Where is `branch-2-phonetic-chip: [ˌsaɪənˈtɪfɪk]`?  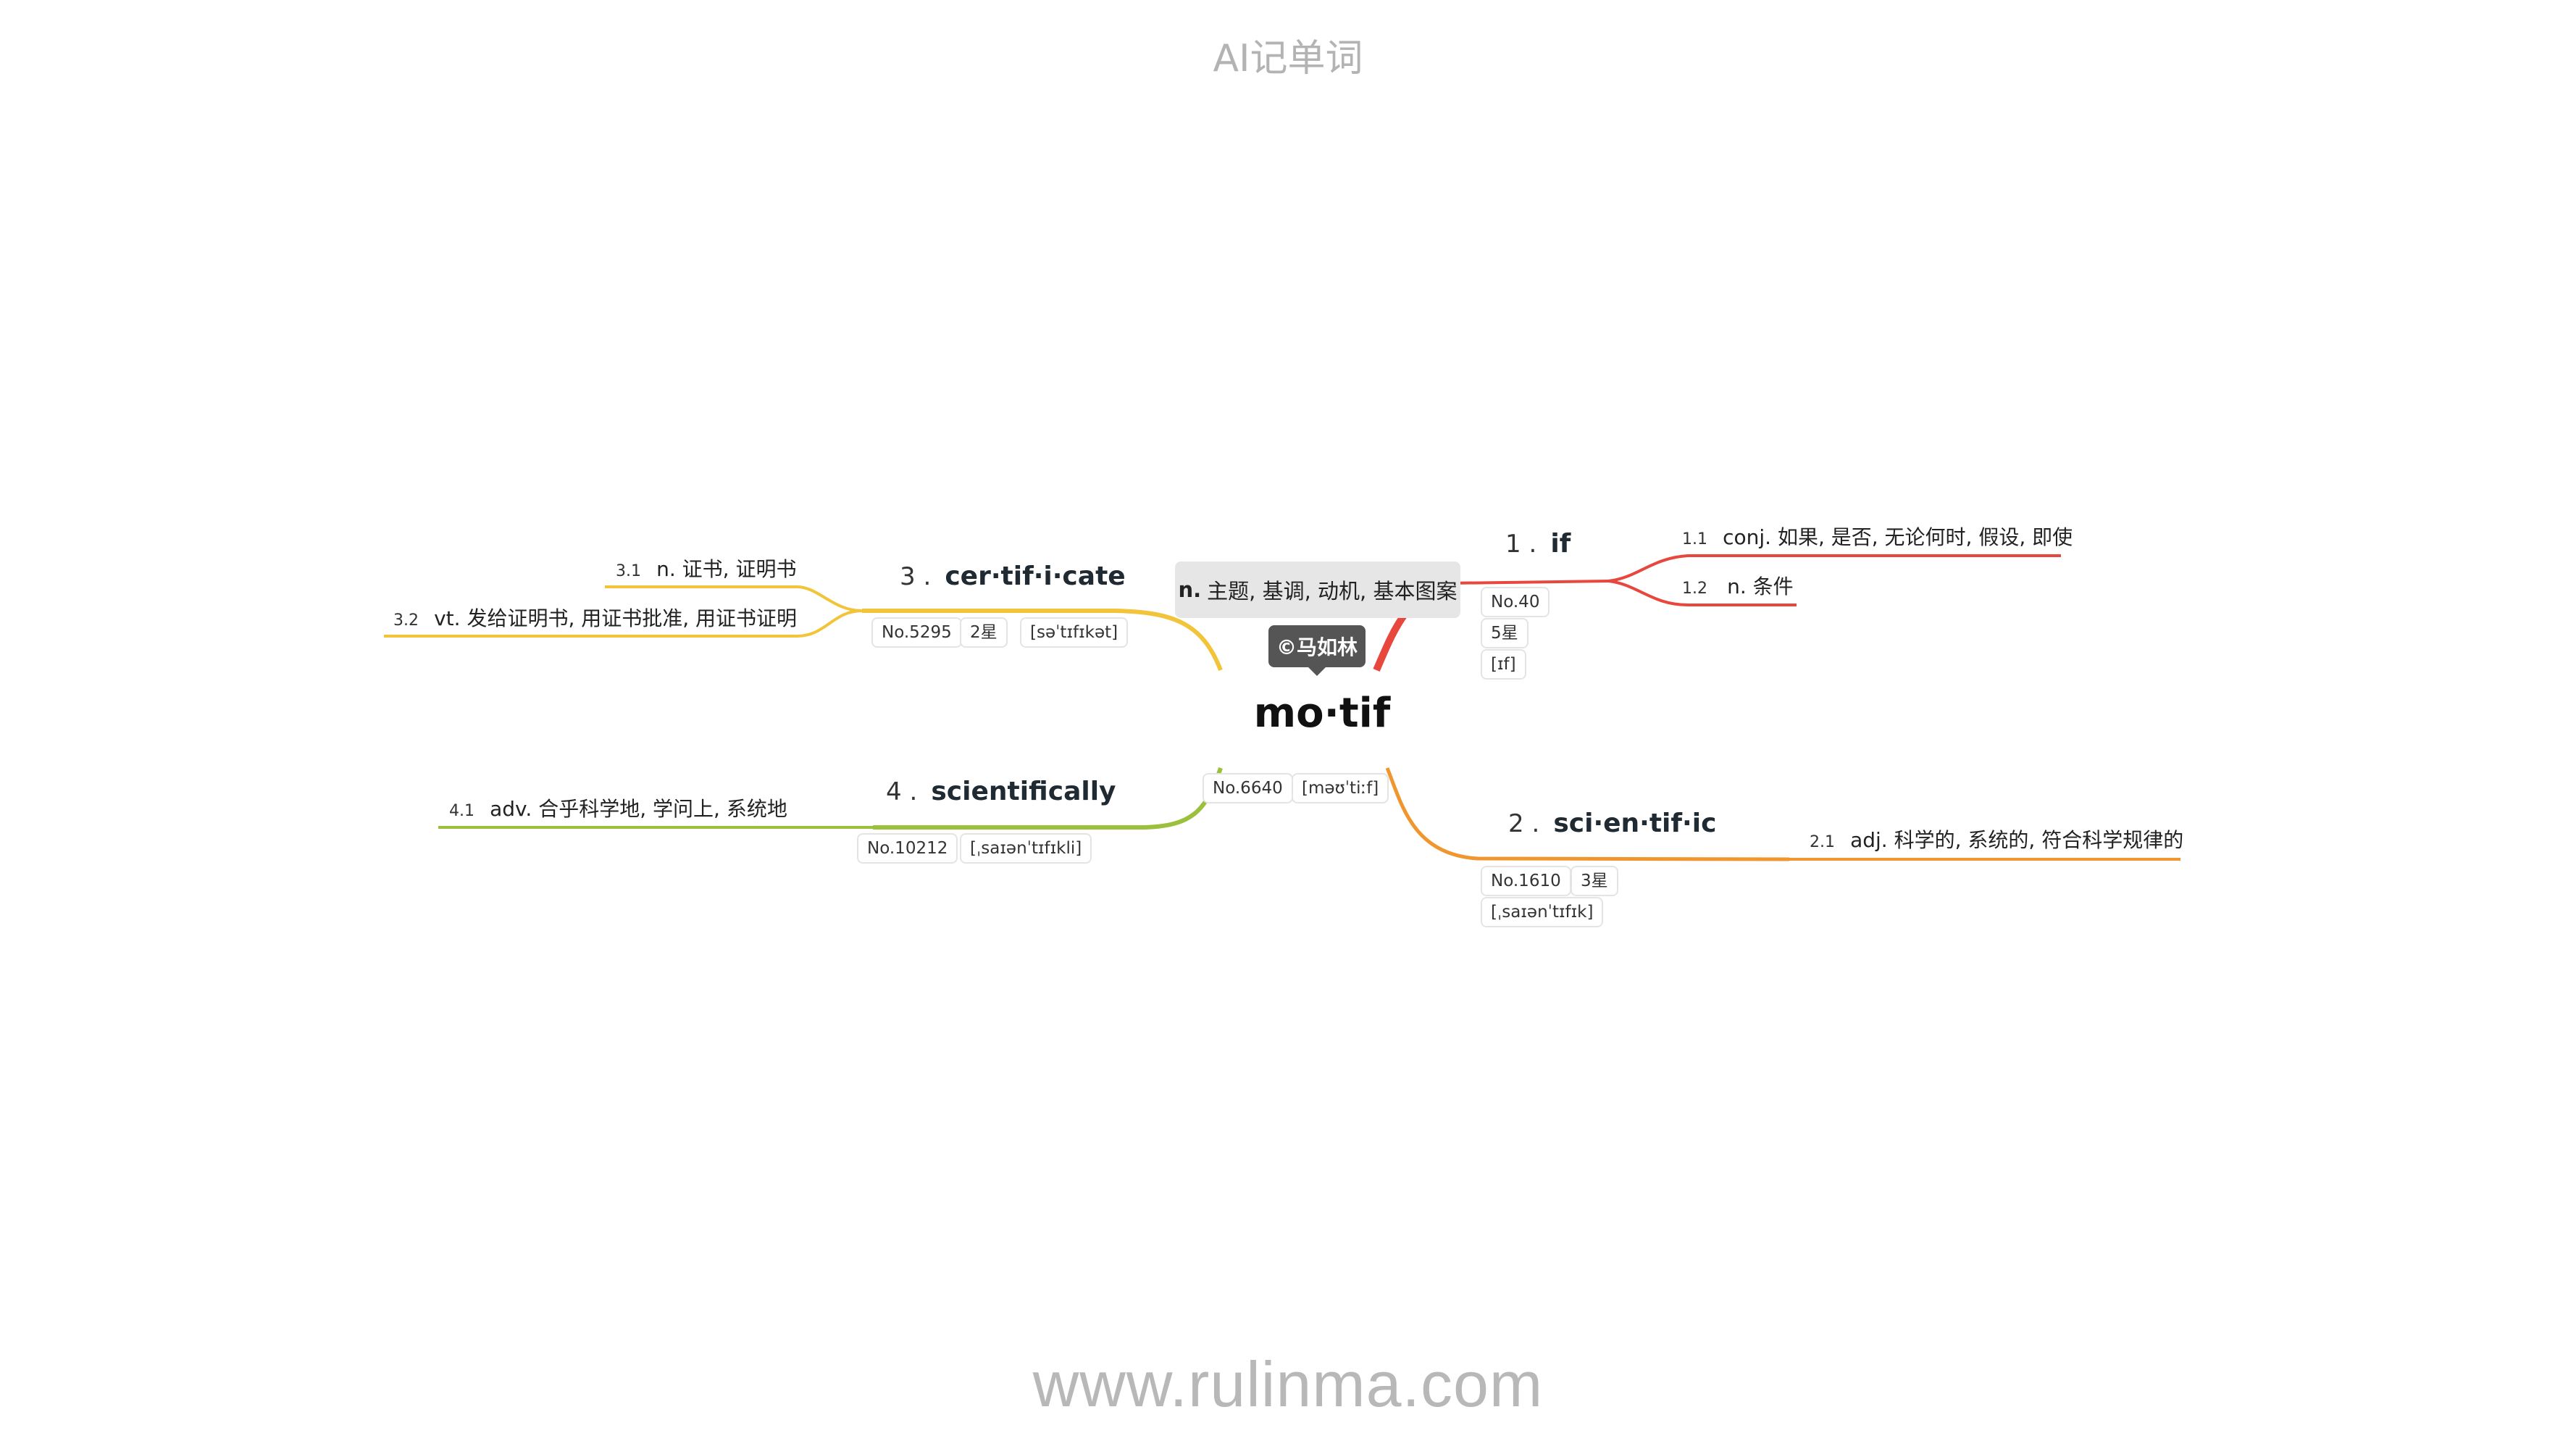 branch-2-phonetic-chip: [ˌsaɪənˈtɪfɪk] is located at coordinates (1542, 912).